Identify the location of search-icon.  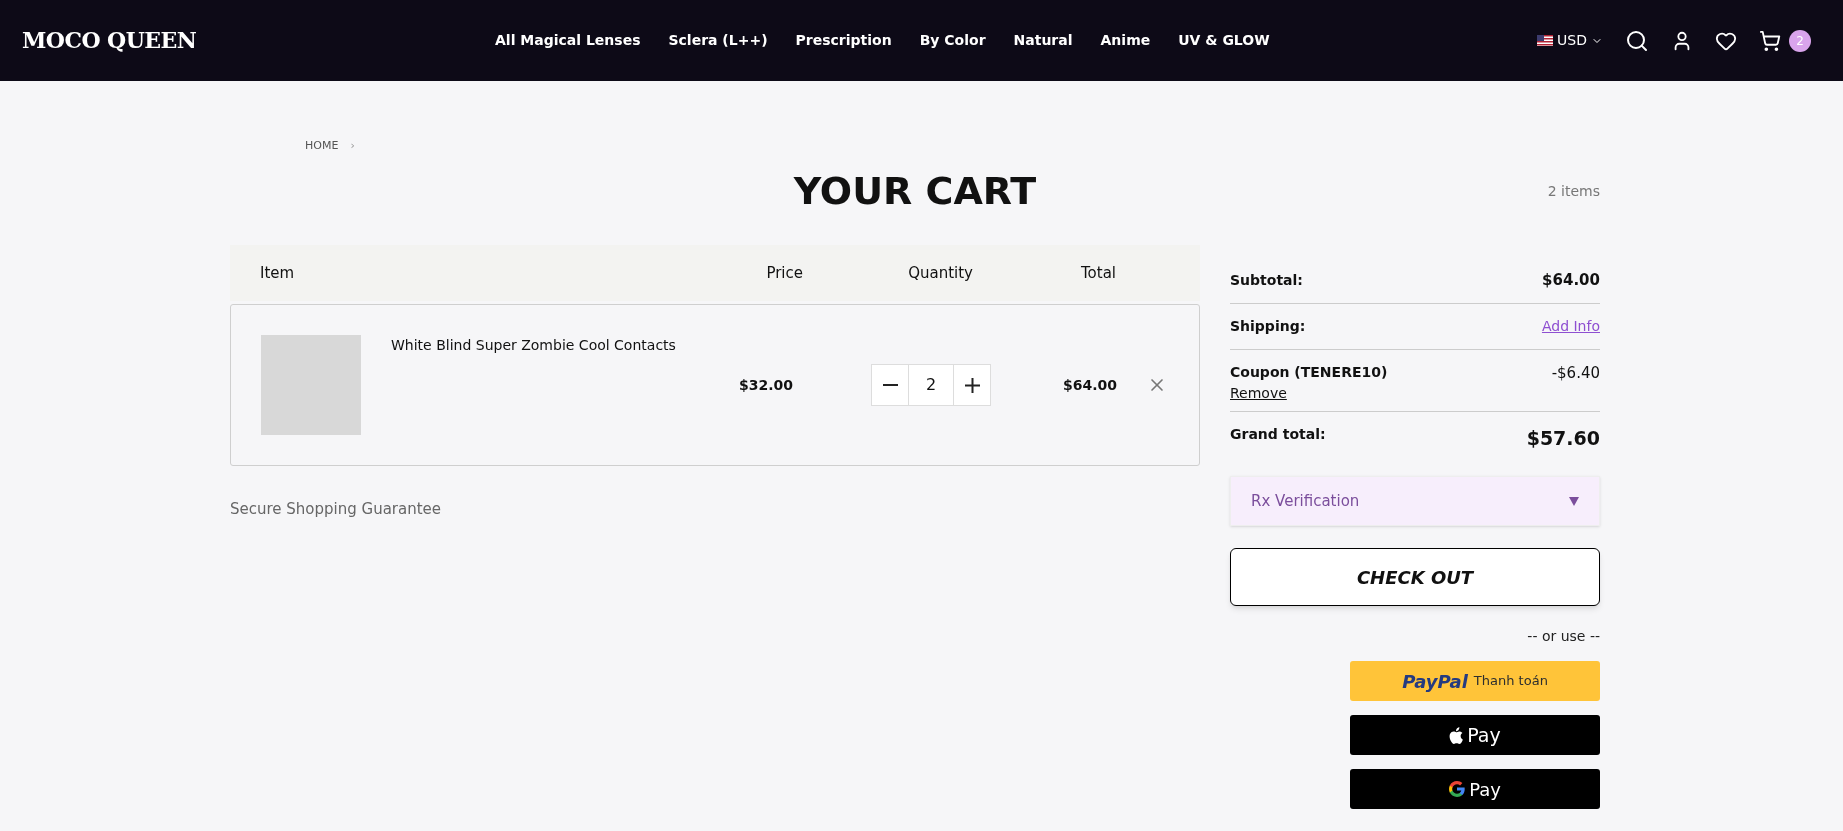
(1637, 40).